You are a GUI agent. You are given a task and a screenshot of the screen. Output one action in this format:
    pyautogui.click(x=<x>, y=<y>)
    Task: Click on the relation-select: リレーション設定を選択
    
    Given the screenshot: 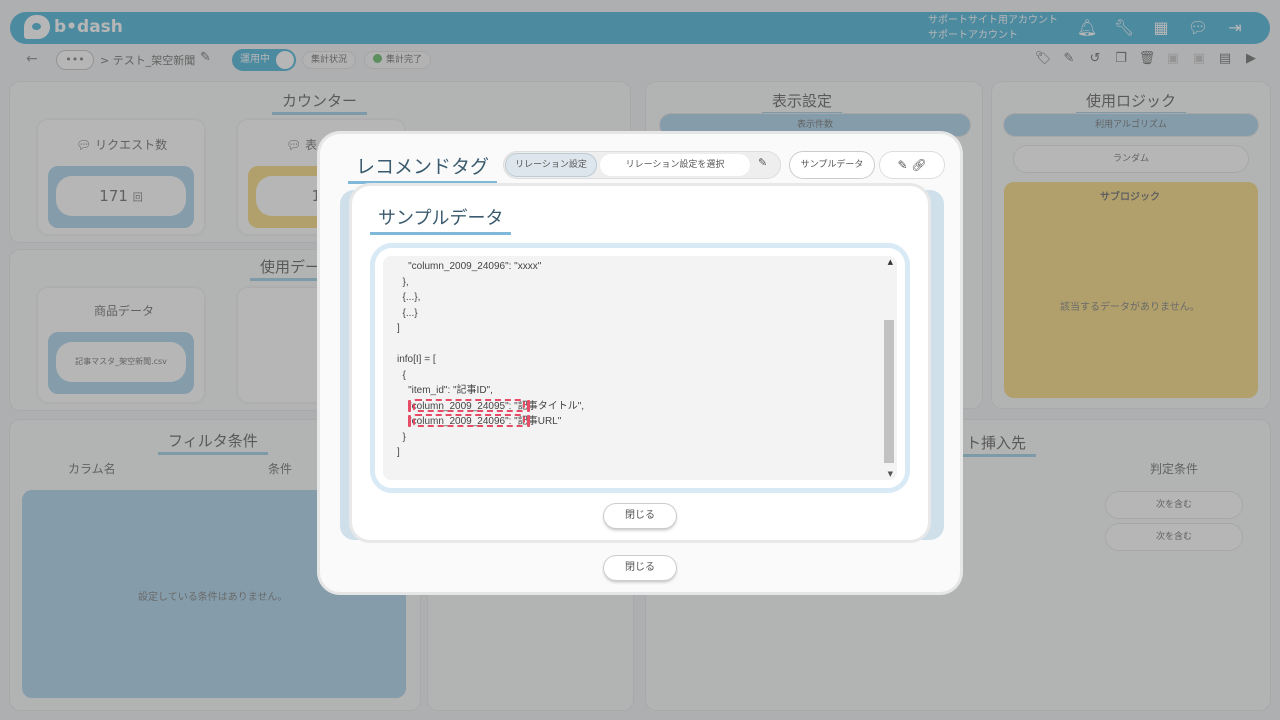 What is the action you would take?
    pyautogui.click(x=675, y=165)
    